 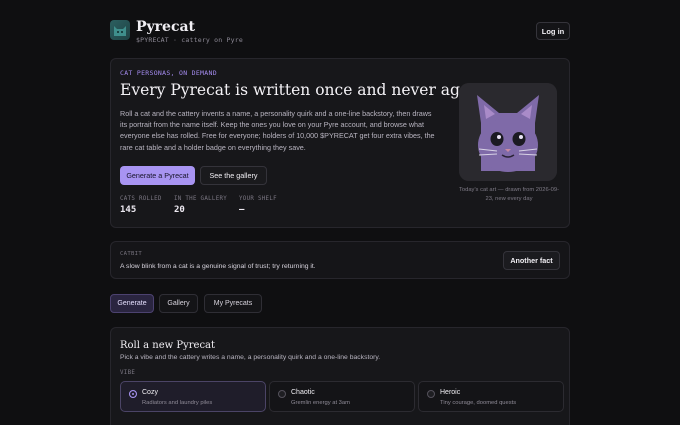 I want to click on stat-value: 145, so click(x=128, y=210).